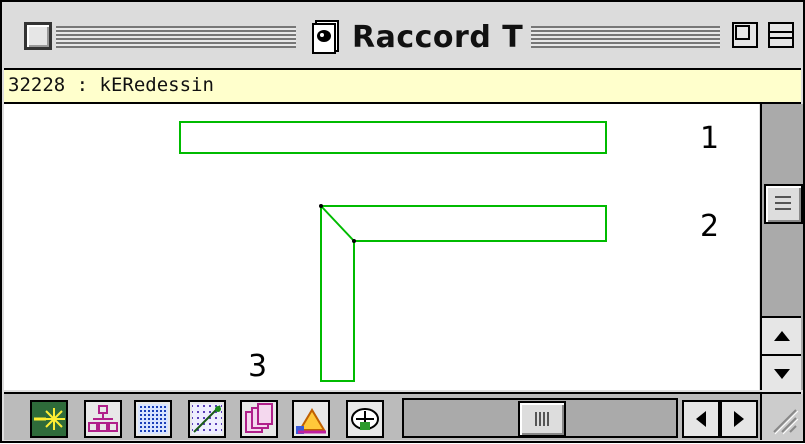 This screenshot has height=444, width=805. Describe the element at coordinates (393, 137) in the screenshot. I see `shape-1-bar` at that location.